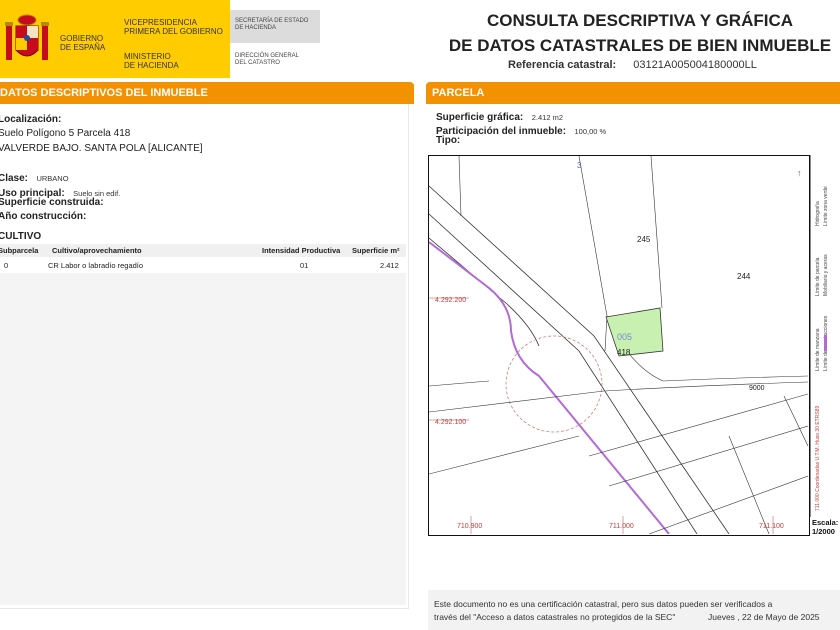 The width and height of the screenshot is (840, 630). What do you see at coordinates (818, 276) in the screenshot?
I see `legend-item-2: Límite de parcela` at bounding box center [818, 276].